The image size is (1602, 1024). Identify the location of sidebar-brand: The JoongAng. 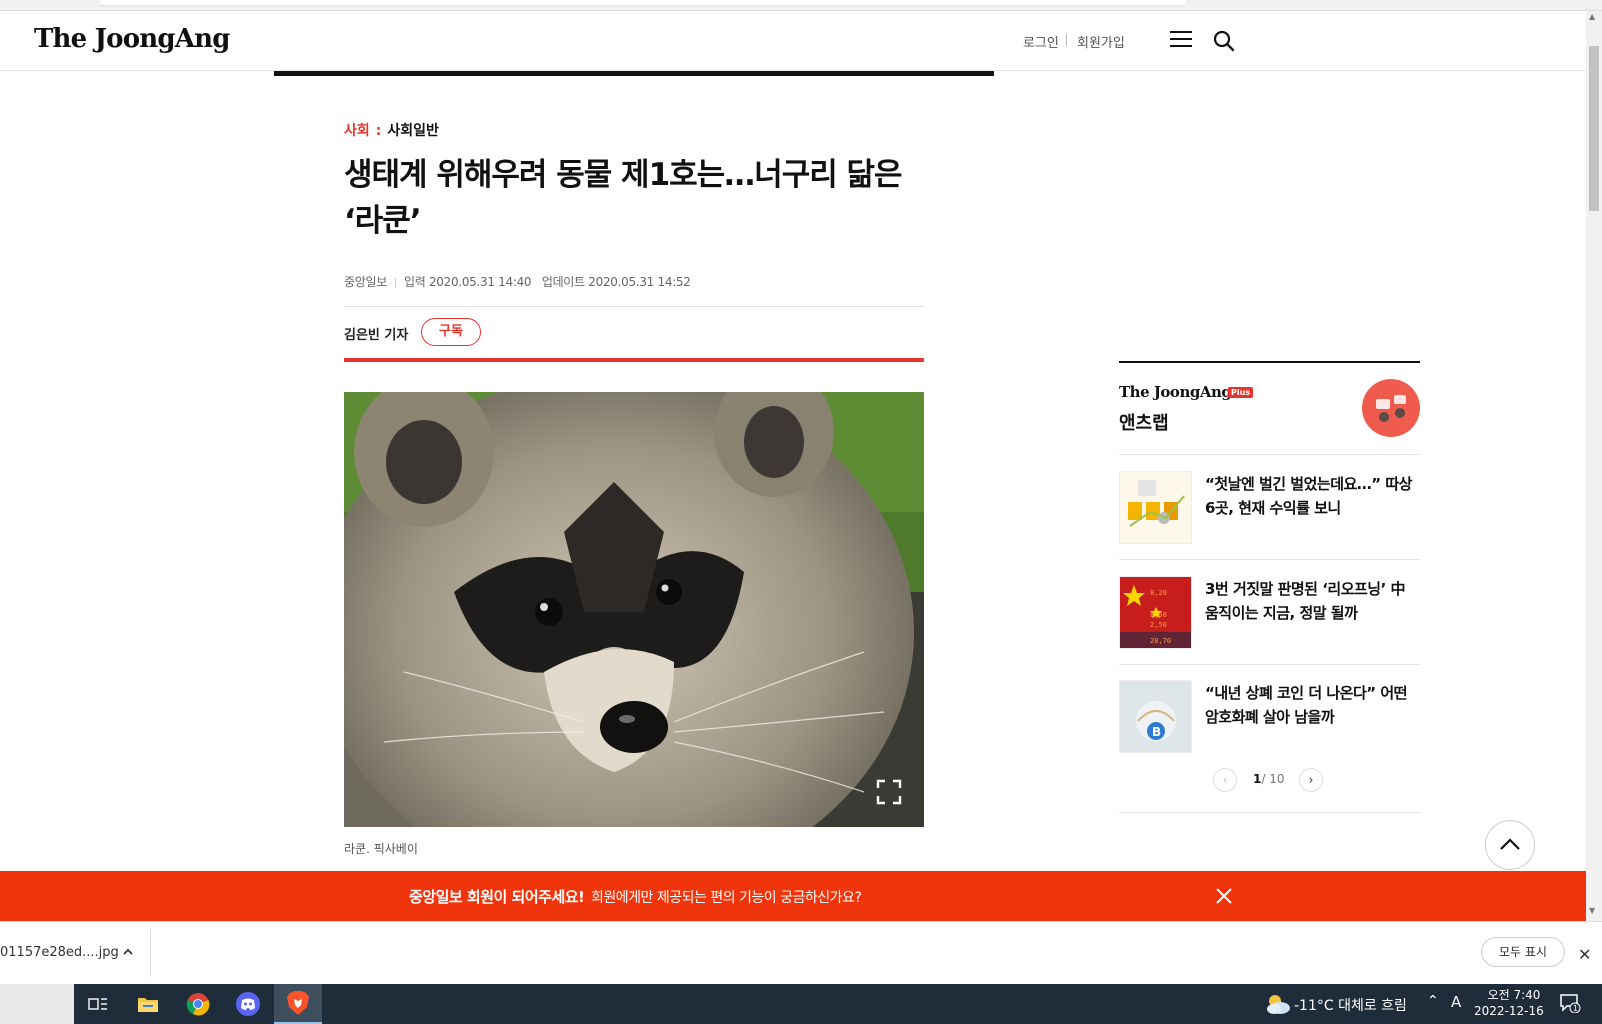
(1175, 392).